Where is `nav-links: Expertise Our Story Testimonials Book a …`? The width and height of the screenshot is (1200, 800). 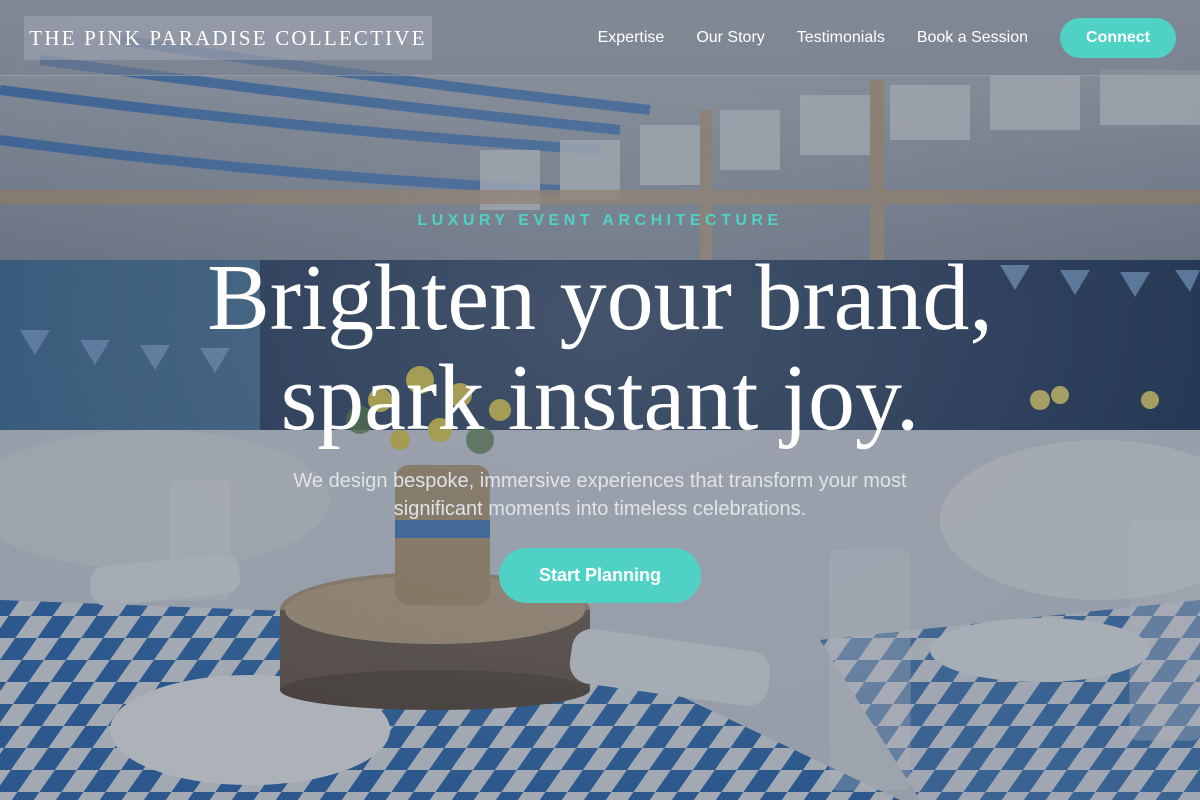
nav-links: Expertise Our Story Testimonials Book a … is located at coordinates (813, 38).